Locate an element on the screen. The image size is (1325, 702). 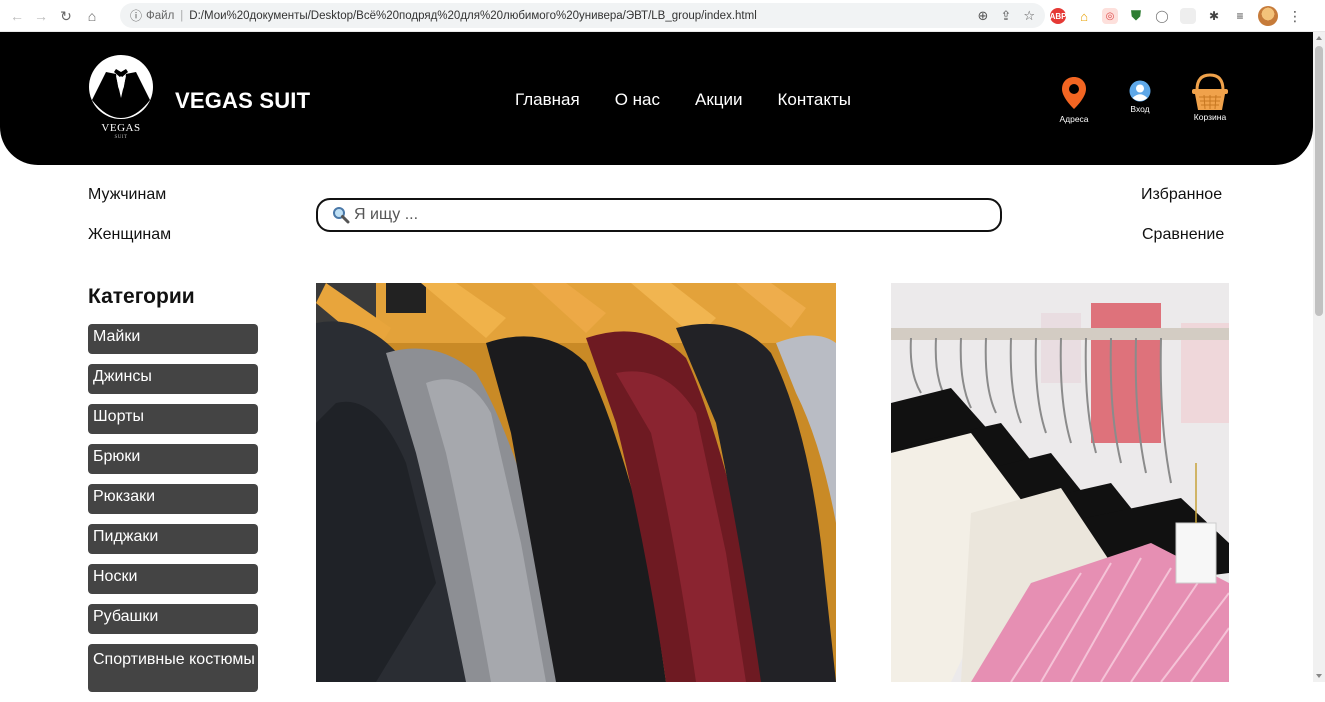
favorites-link: Избранное is located at coordinates (1181, 195).